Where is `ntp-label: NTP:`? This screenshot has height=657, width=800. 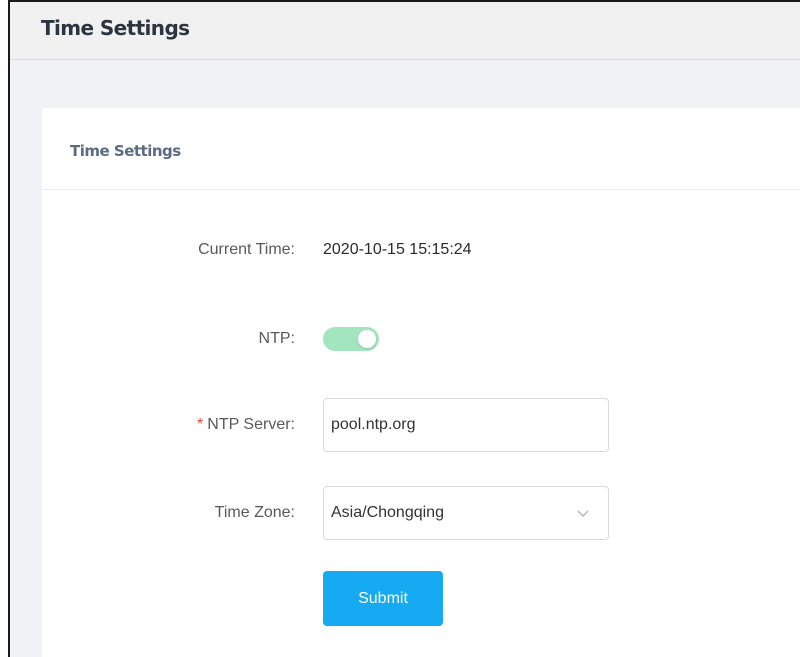
ntp-label: NTP: is located at coordinates (276, 338).